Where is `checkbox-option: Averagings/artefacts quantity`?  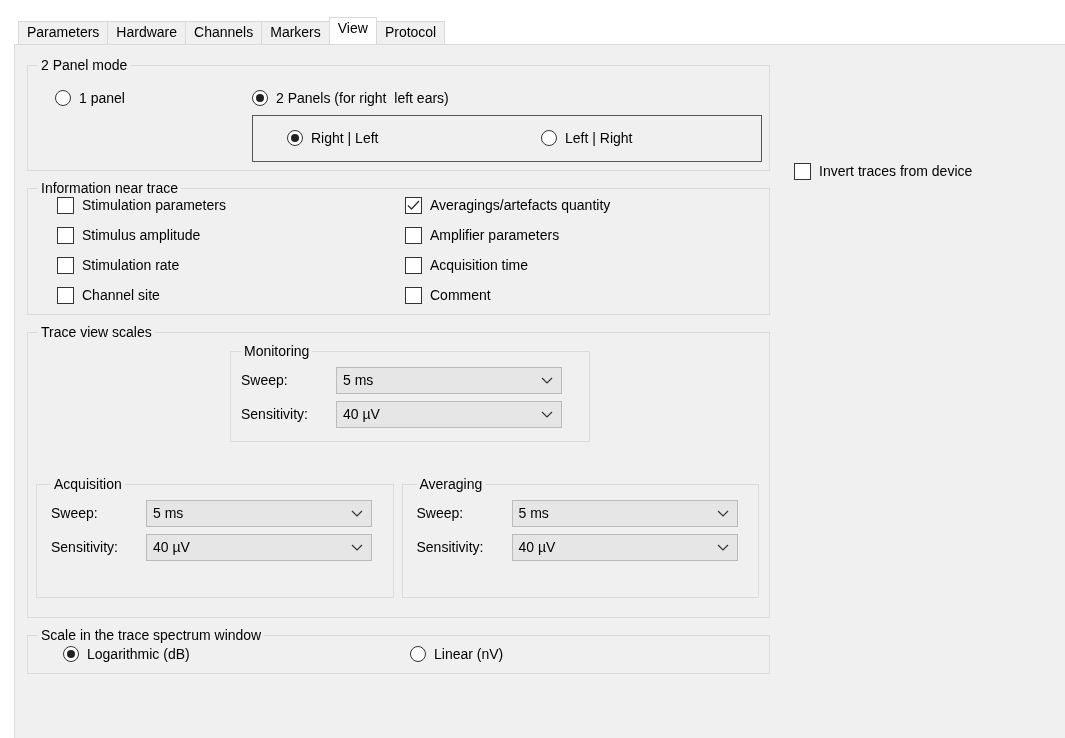 checkbox-option: Averagings/artefacts quantity is located at coordinates (582, 205).